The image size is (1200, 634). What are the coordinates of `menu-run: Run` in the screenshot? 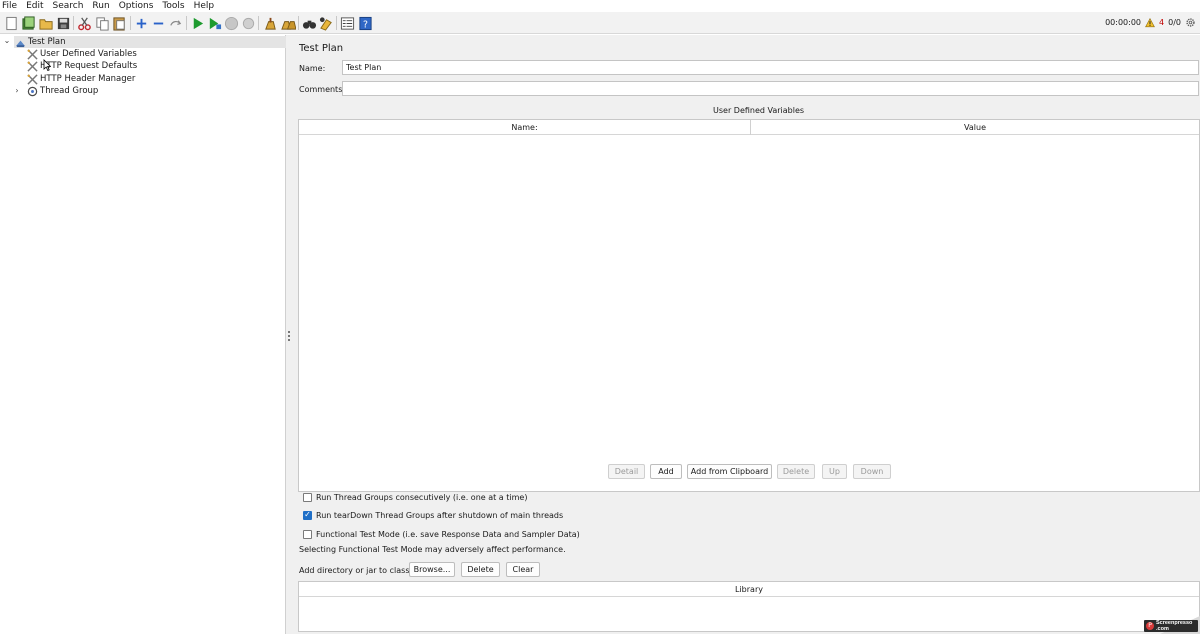 It's located at (100, 6).